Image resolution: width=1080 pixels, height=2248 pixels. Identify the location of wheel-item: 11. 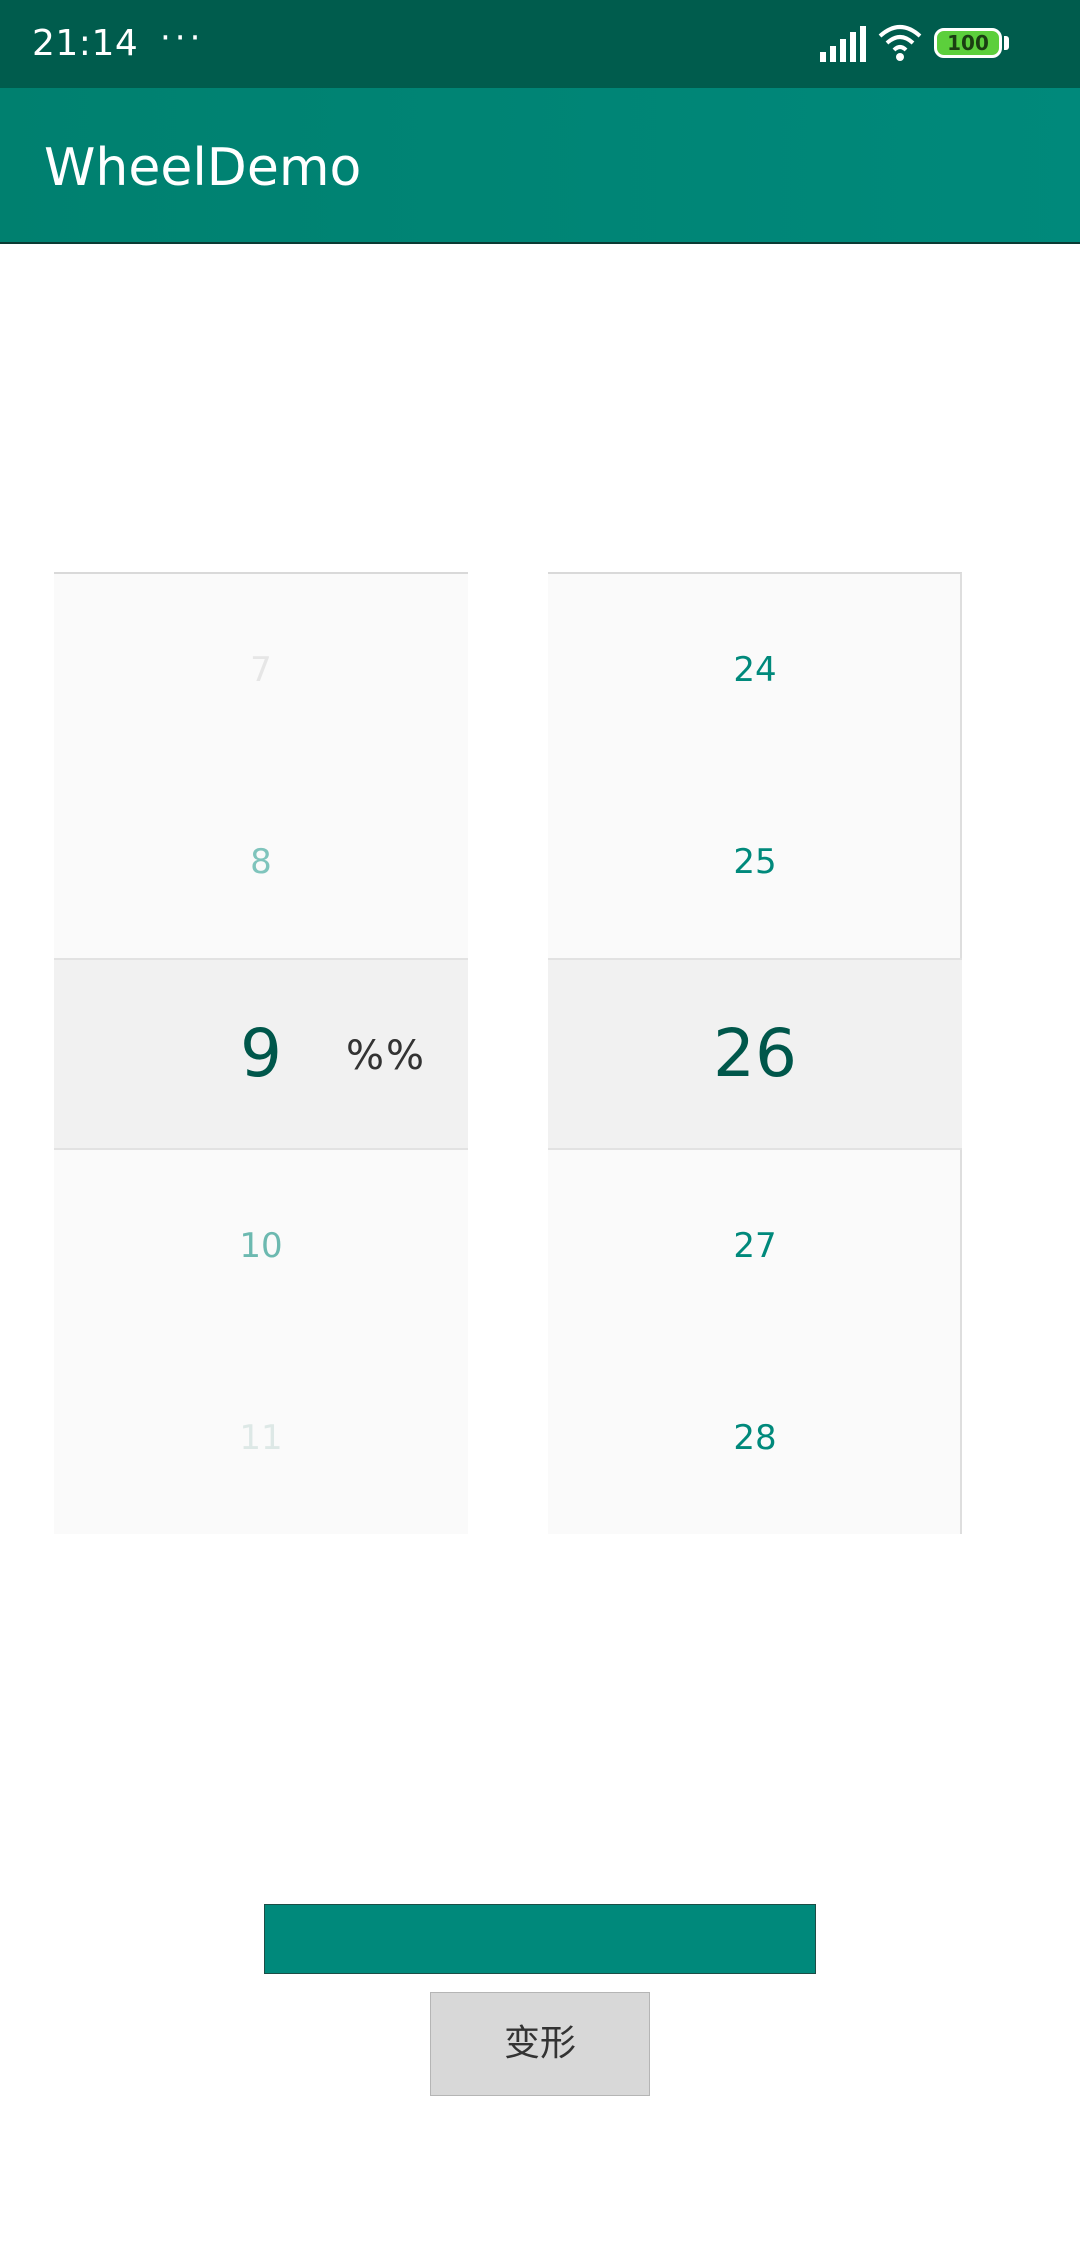
(261, 1438).